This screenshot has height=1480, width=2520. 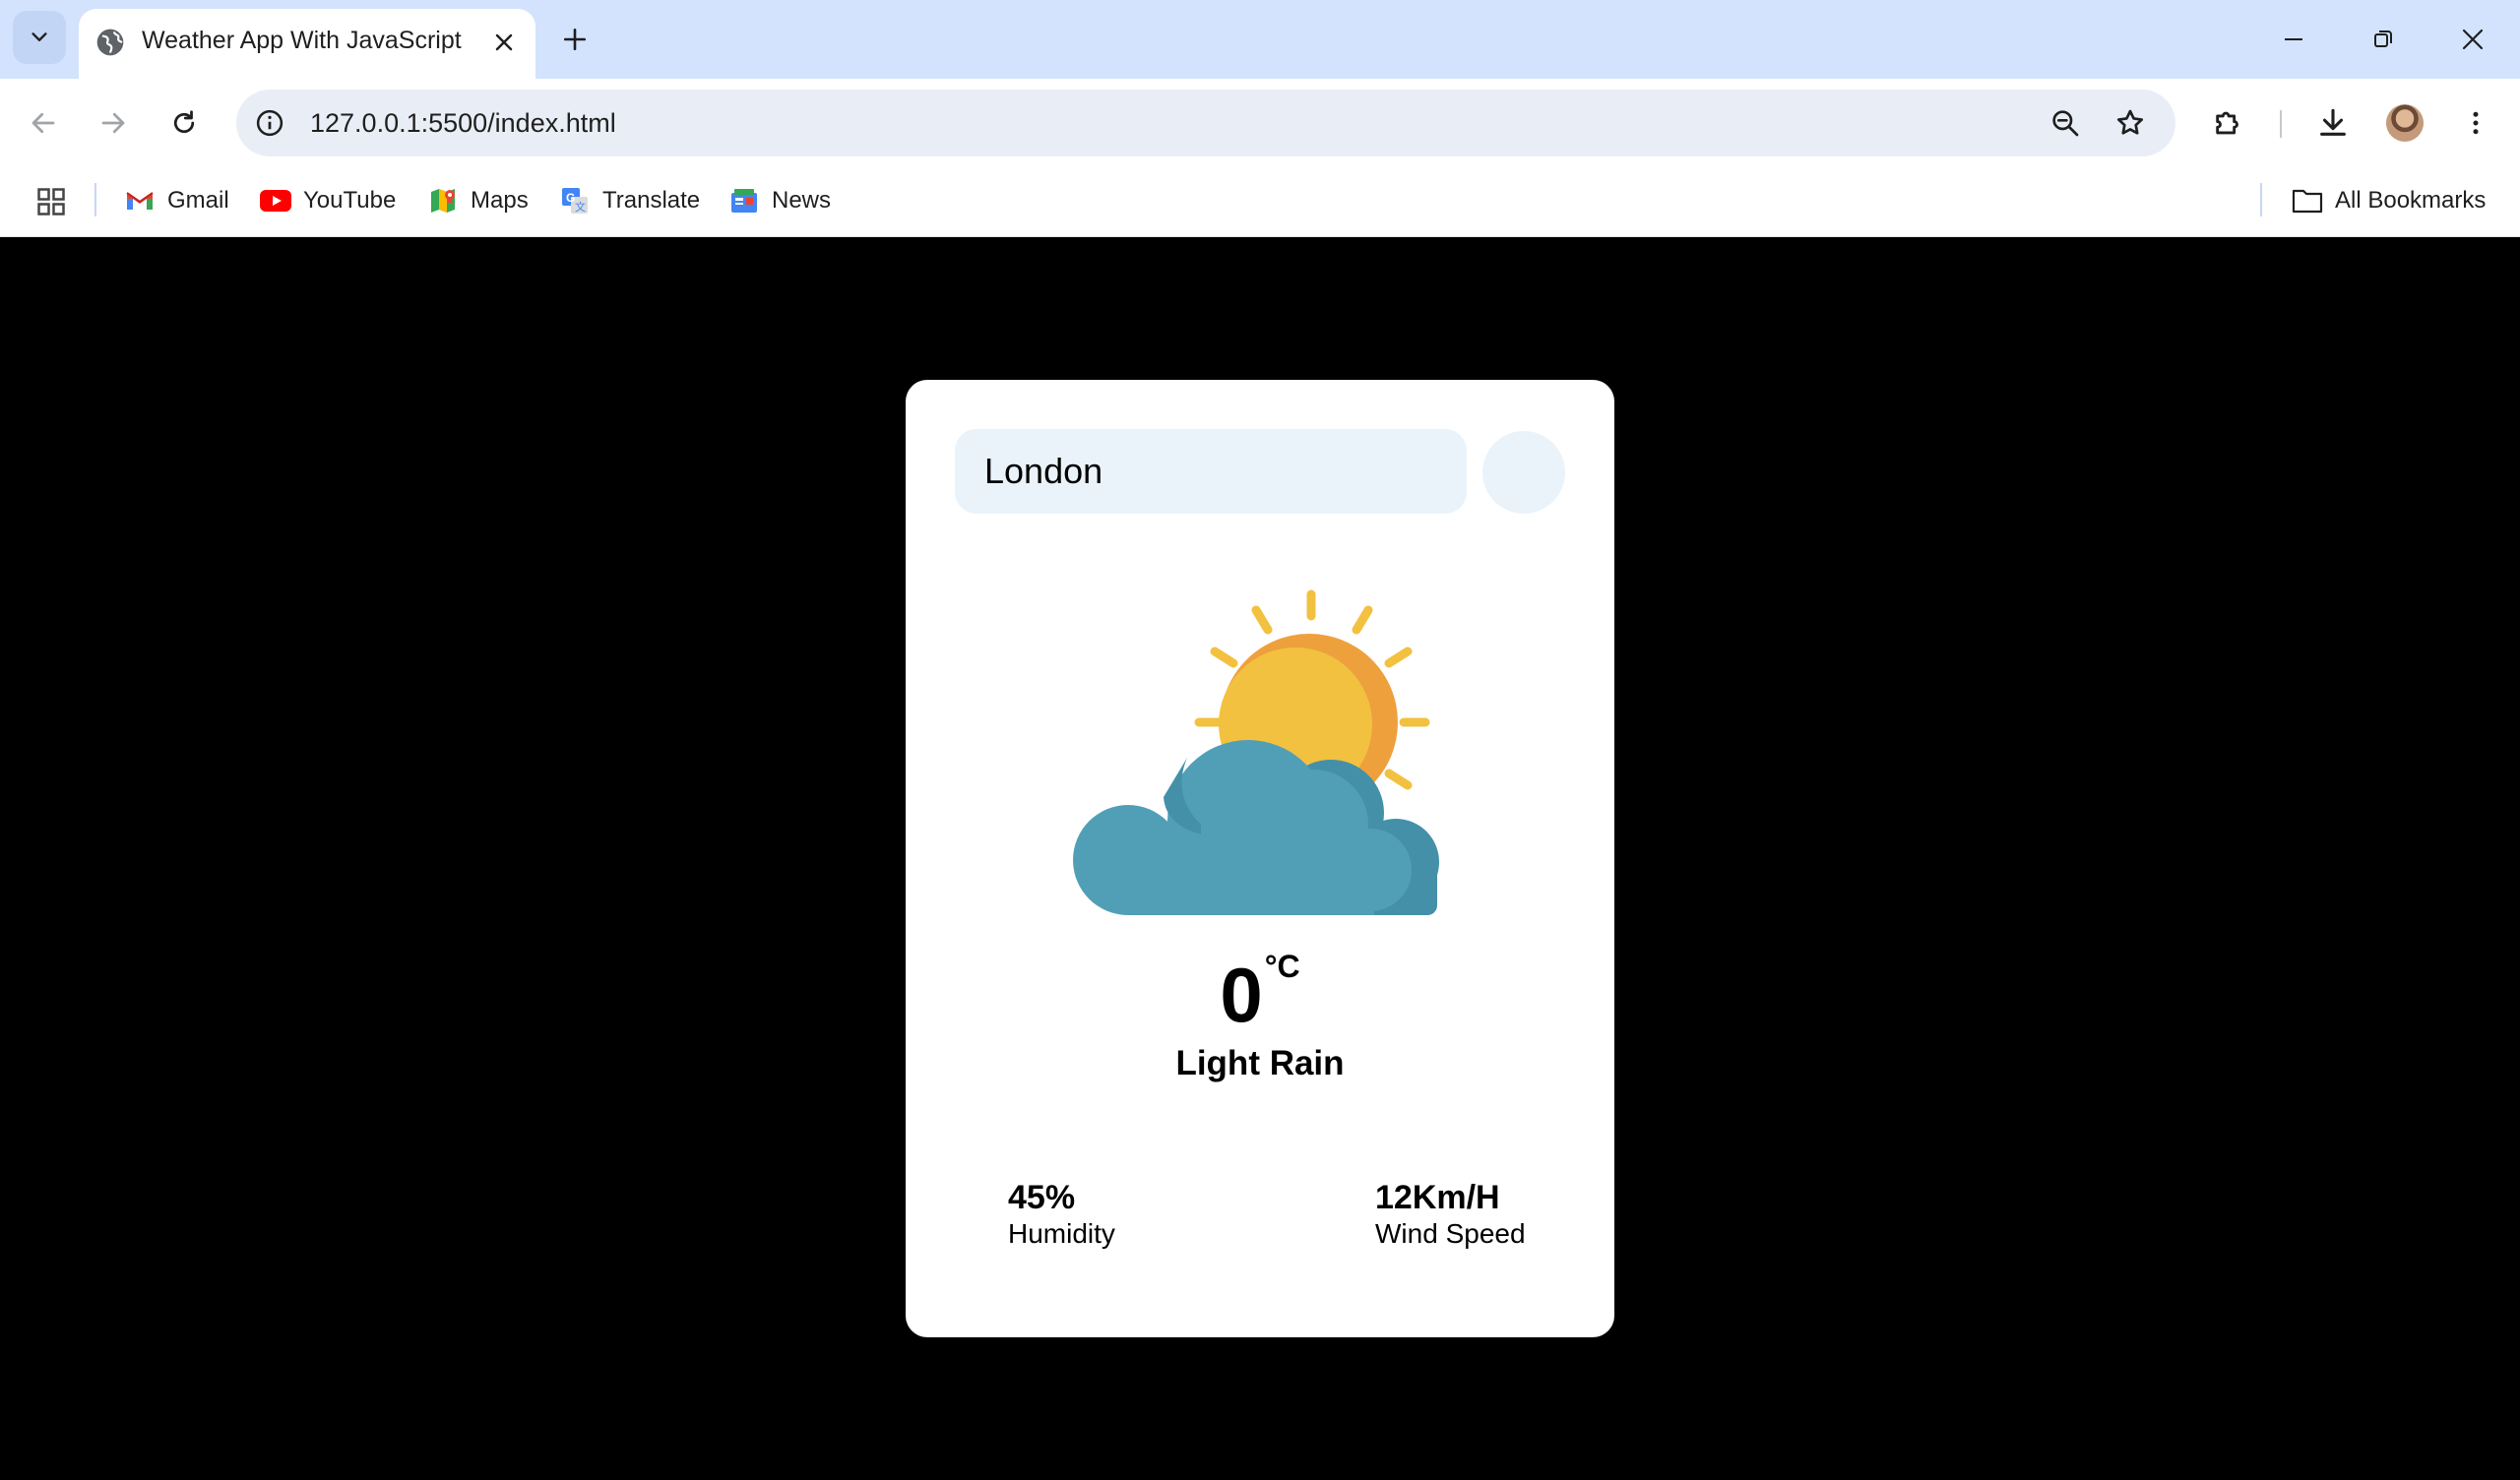 I want to click on close-window-button, so click(x=2472, y=39).